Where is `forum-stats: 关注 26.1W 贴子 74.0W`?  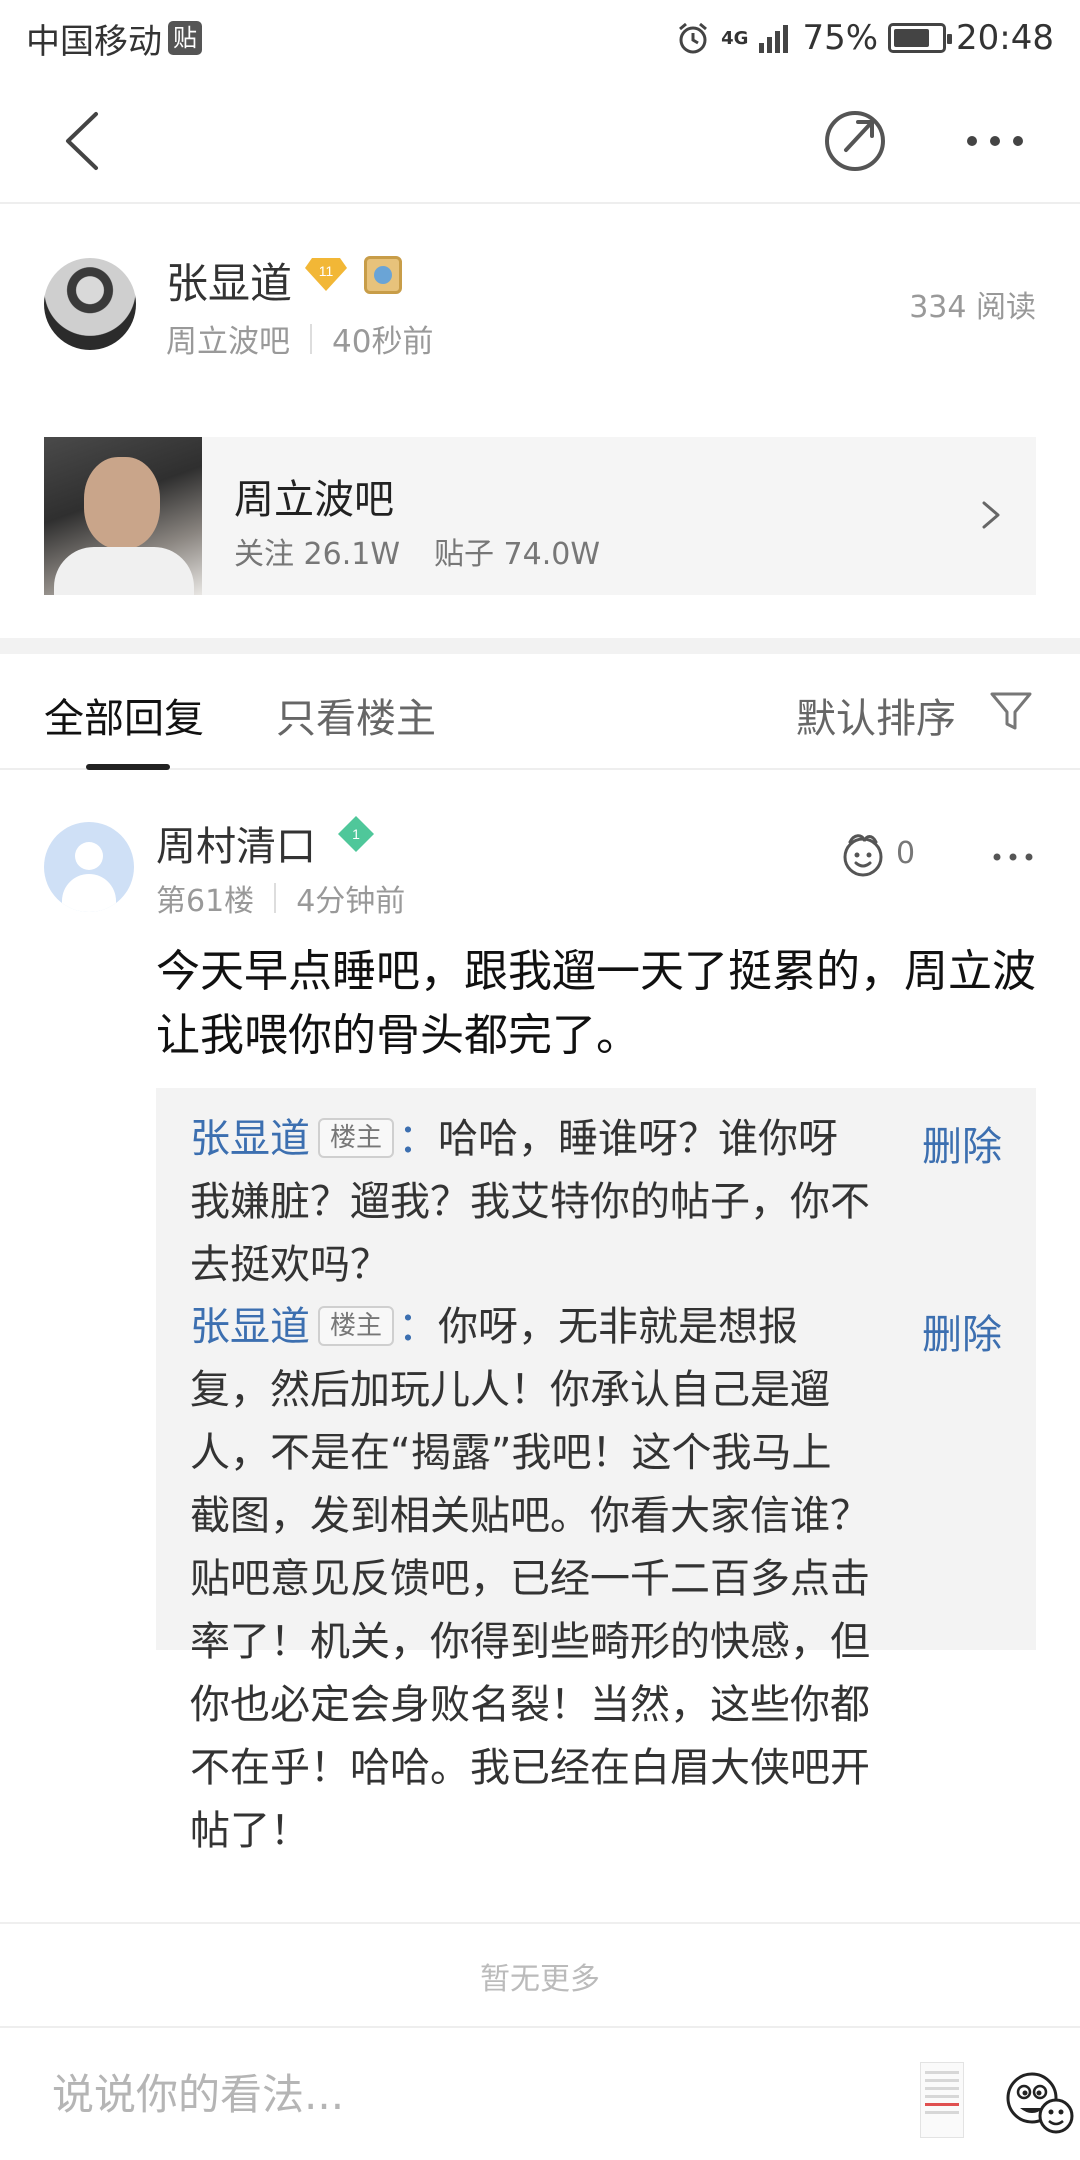 forum-stats: 关注 26.1W 贴子 74.0W is located at coordinates (417, 551).